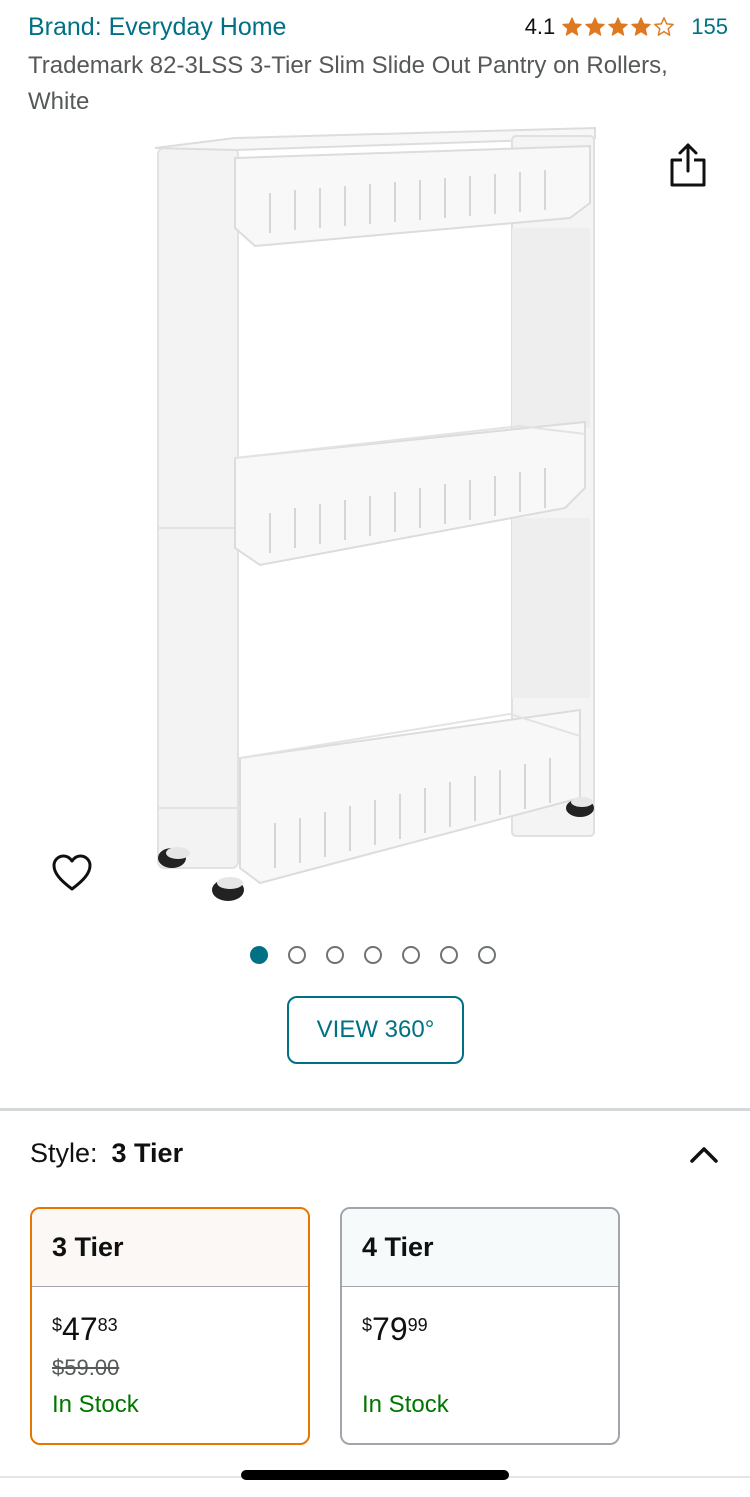  What do you see at coordinates (86, 1367) in the screenshot?
I see `list-price: $59.00` at bounding box center [86, 1367].